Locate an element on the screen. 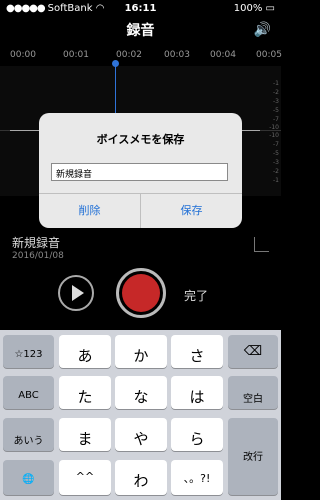  dialog-title: ボイスメモを保存 is located at coordinates (140, 139).